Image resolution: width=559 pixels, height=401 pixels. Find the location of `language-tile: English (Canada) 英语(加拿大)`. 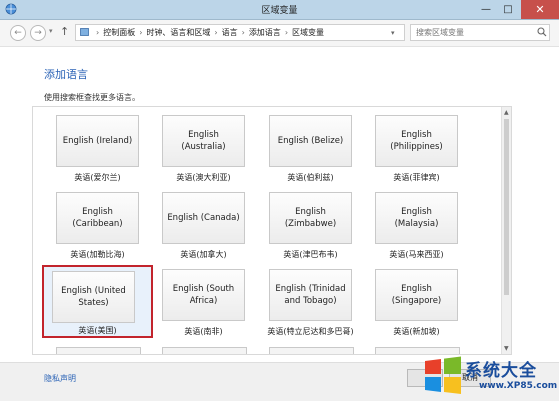

language-tile: English (Canada) 英语(加拿大) is located at coordinates (209, 232).